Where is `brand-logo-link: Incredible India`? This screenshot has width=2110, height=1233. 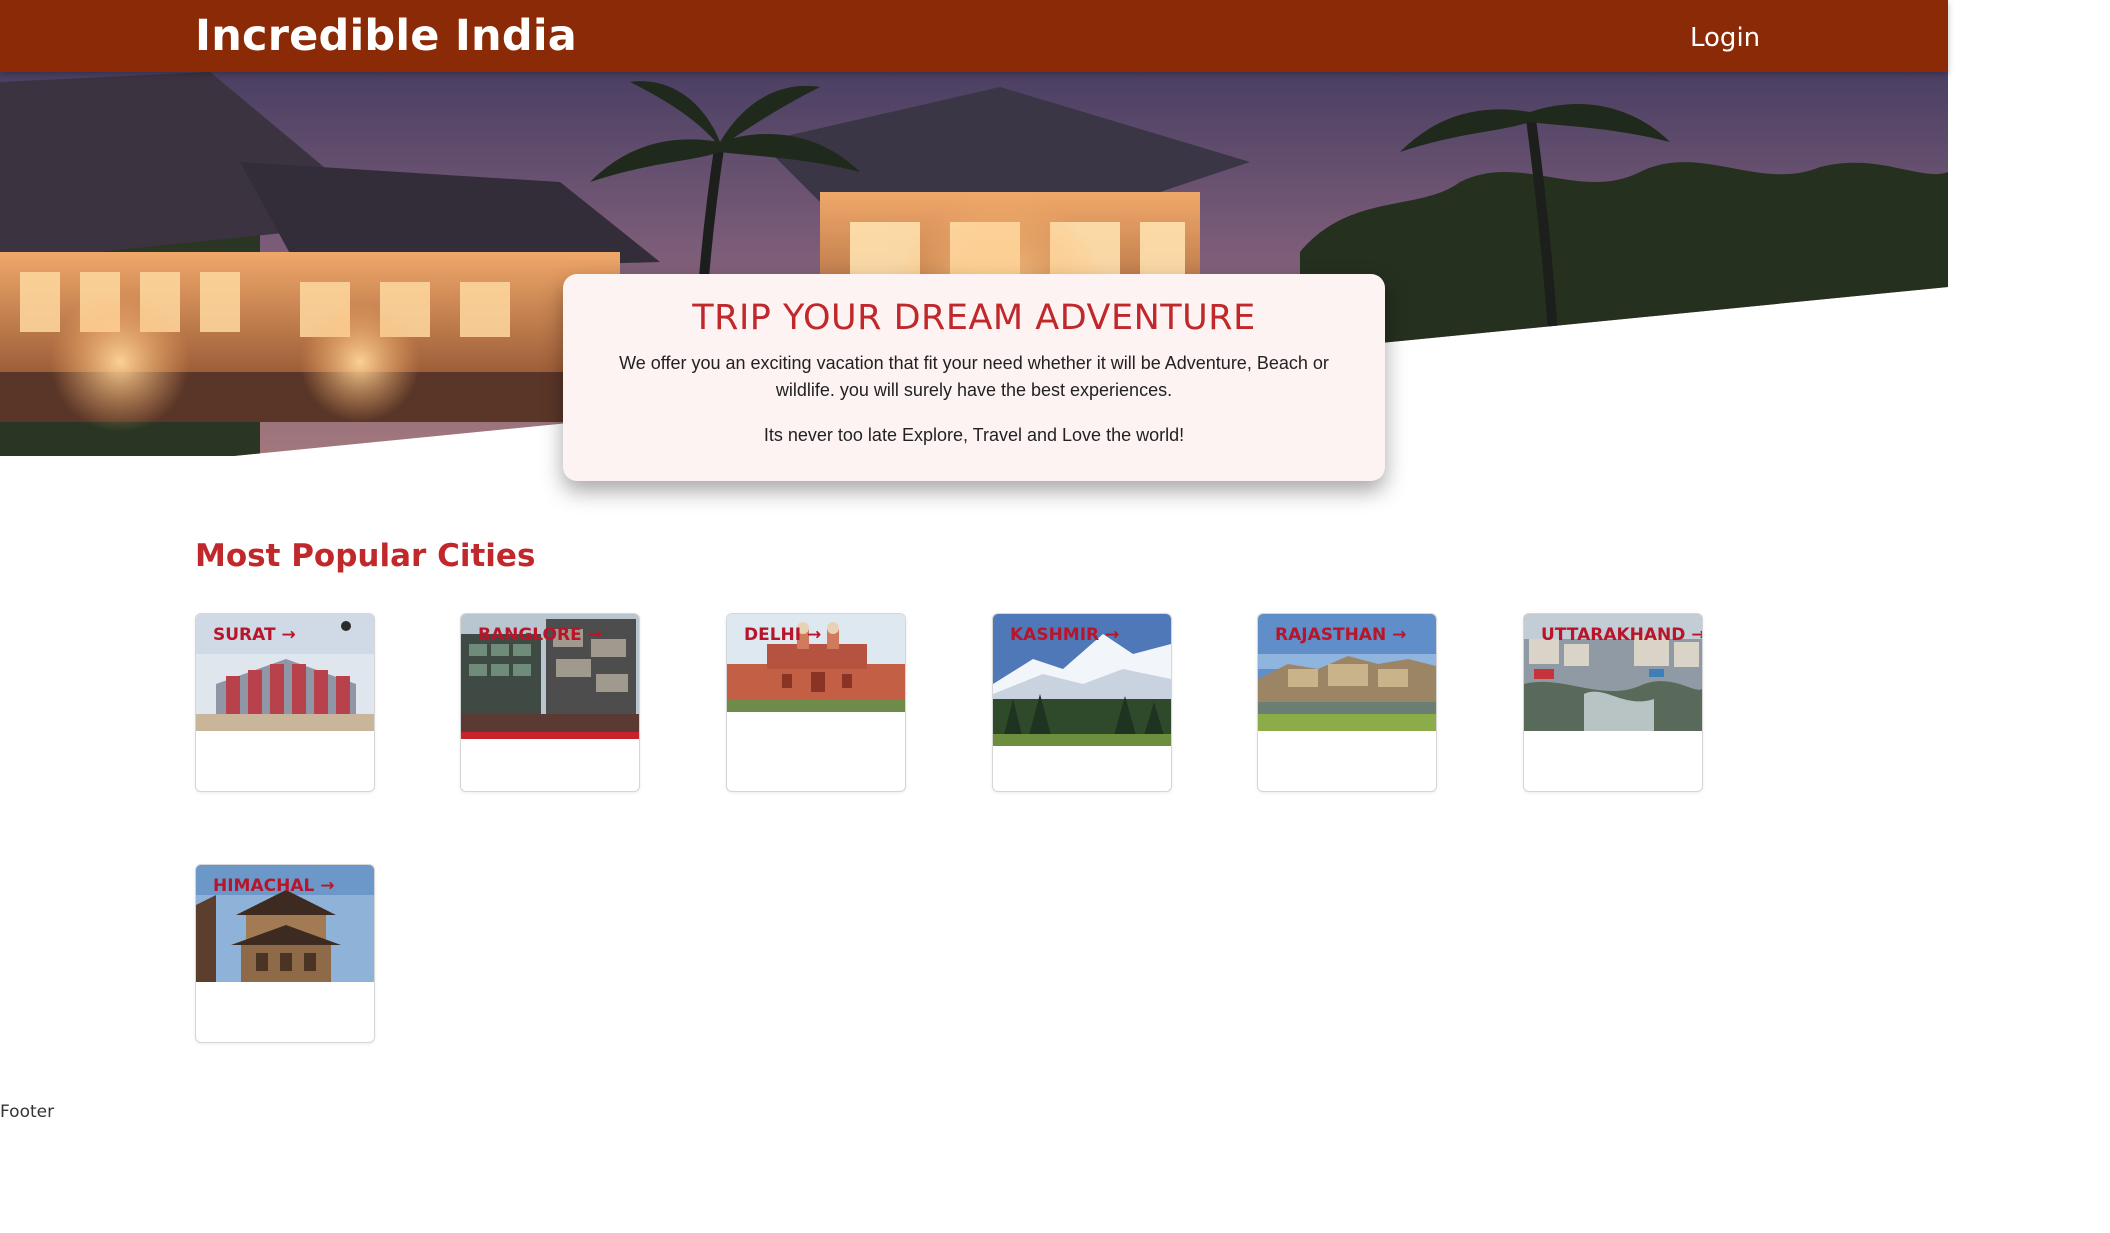
brand-logo-link: Incredible India is located at coordinates (386, 36).